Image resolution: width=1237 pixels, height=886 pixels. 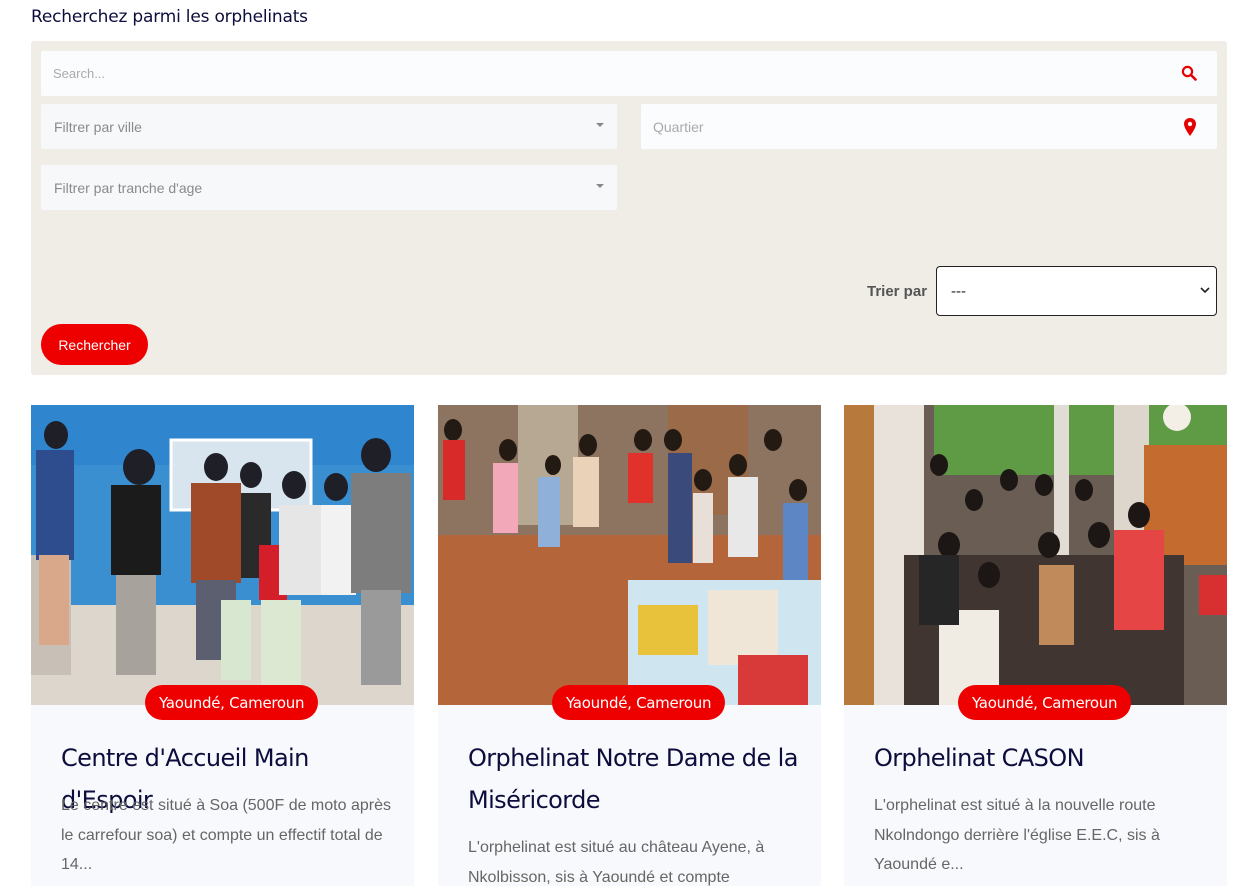 What do you see at coordinates (98, 126) in the screenshot?
I see `city-filter-label: Filtrer par ville` at bounding box center [98, 126].